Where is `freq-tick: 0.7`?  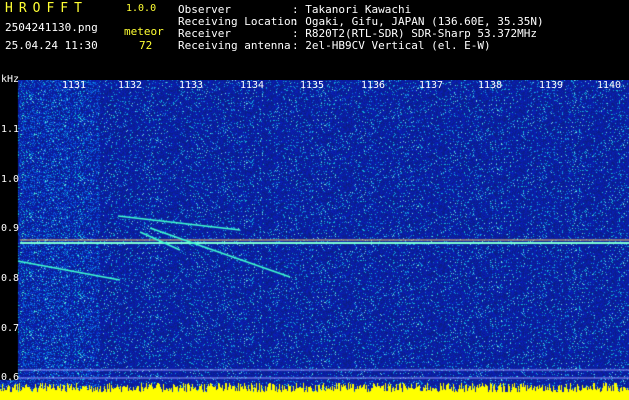
freq-tick: 0.7 is located at coordinates (10, 328).